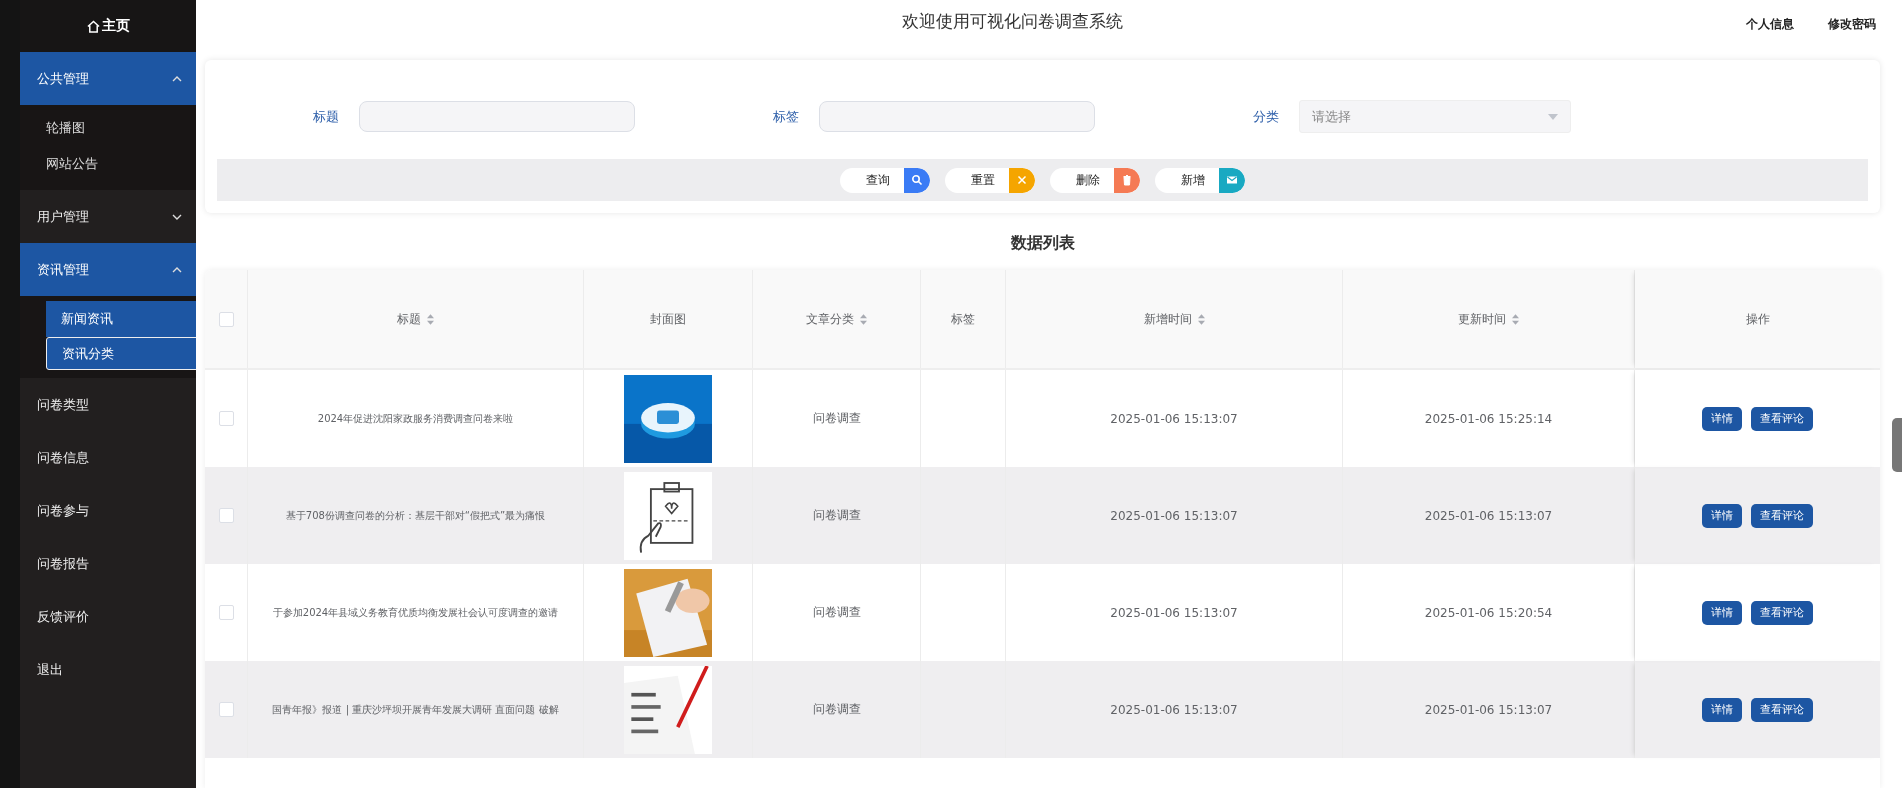 This screenshot has width=1902, height=788. What do you see at coordinates (786, 116) in the screenshot?
I see `field-label: 标签` at bounding box center [786, 116].